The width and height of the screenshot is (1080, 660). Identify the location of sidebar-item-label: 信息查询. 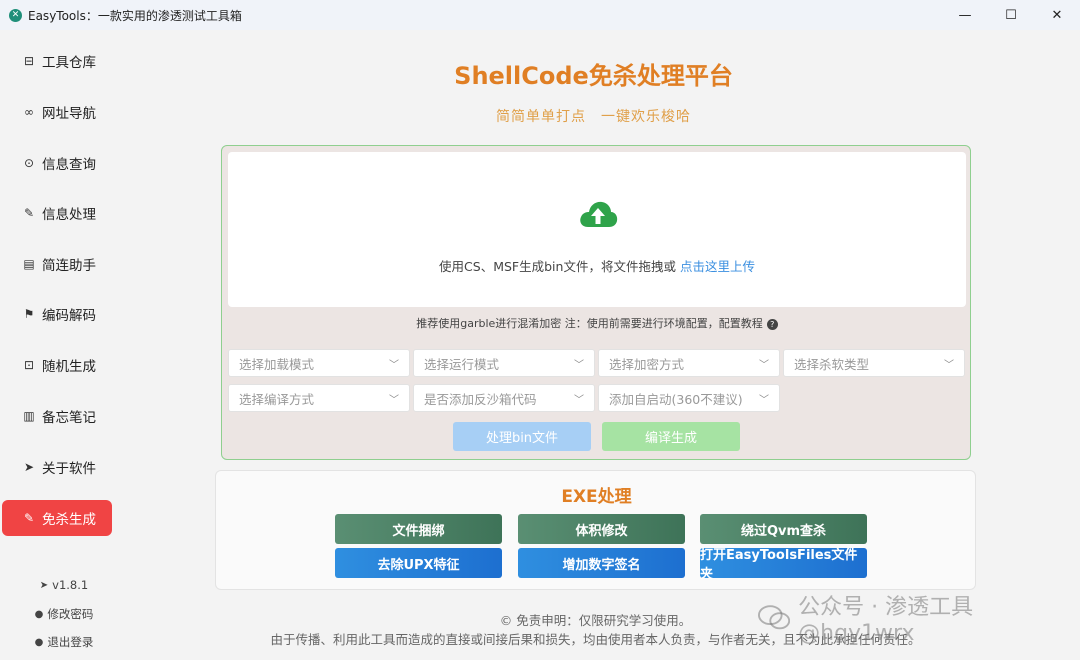
(69, 165).